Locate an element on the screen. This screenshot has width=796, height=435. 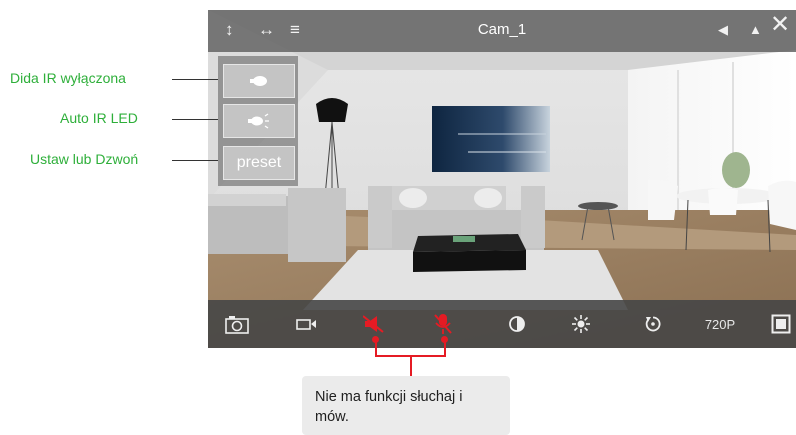
camera-title: Cam_1 is located at coordinates (502, 29).